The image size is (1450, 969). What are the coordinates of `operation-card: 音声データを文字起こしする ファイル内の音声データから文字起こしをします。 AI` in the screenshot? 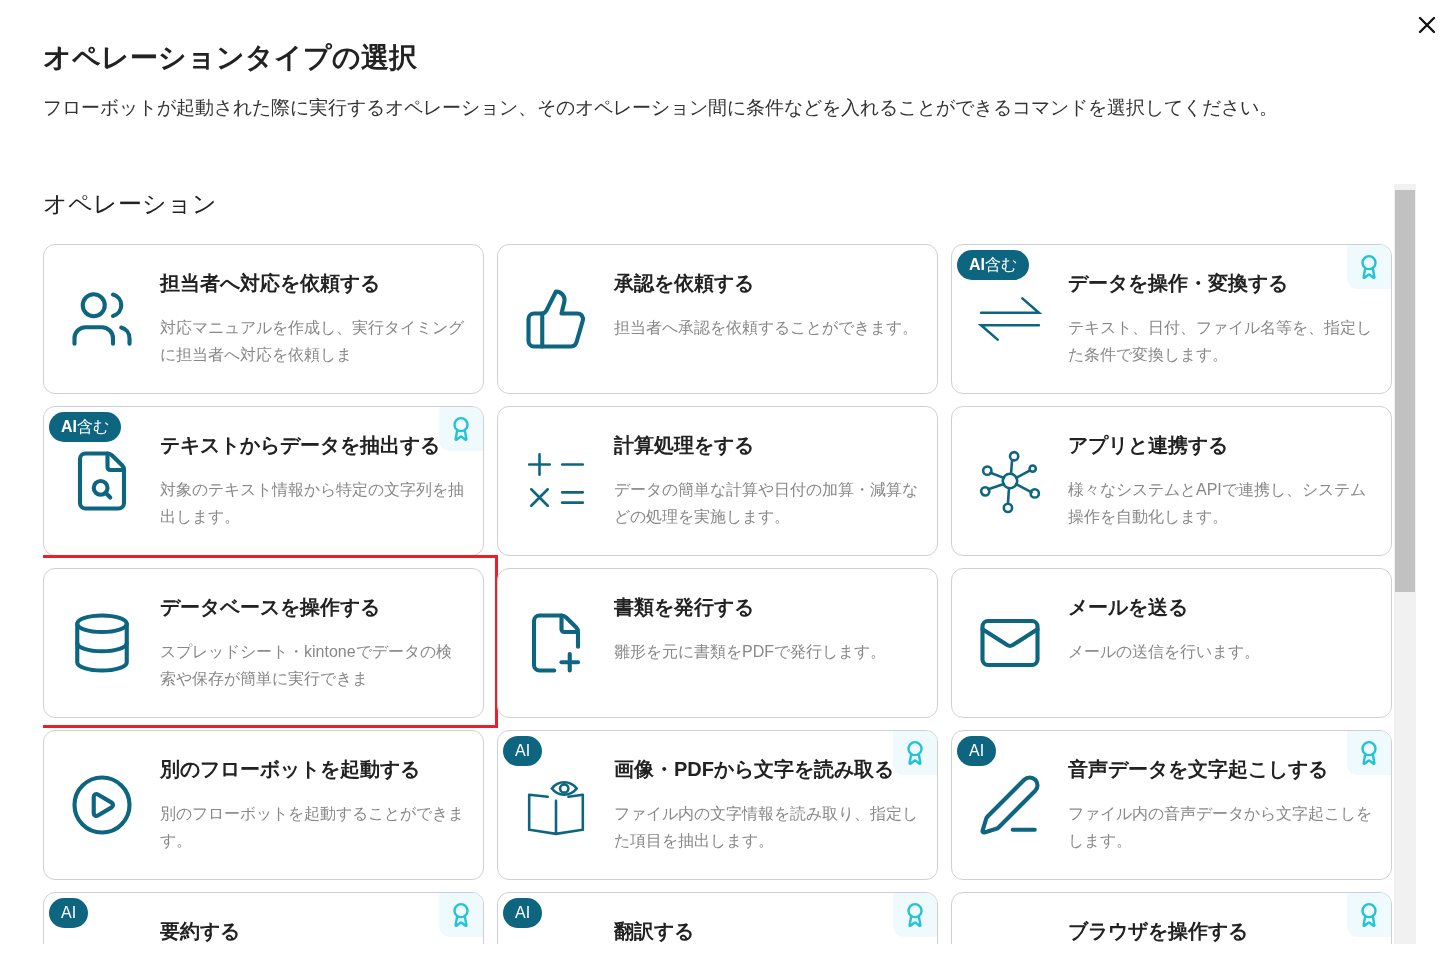 It's located at (1171, 805).